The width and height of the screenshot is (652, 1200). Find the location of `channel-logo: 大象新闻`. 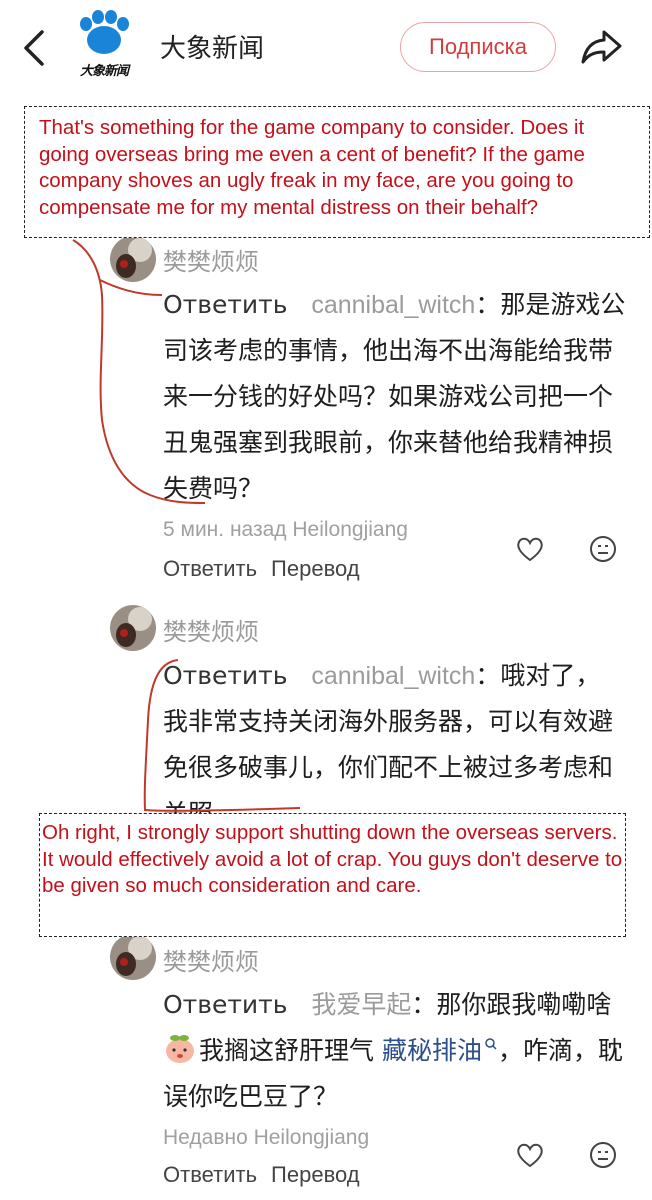

channel-logo: 大象新闻 is located at coordinates (104, 44).